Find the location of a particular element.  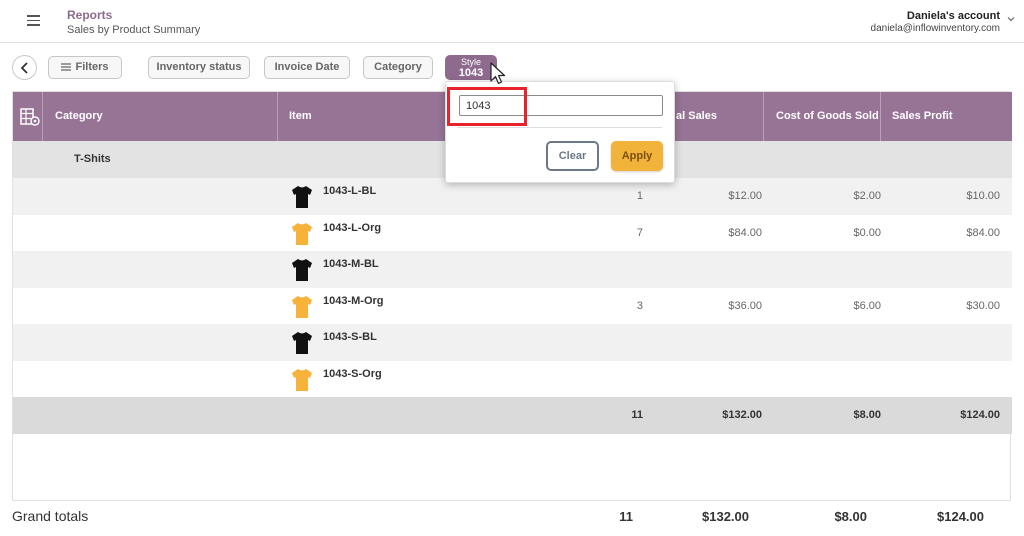

category-subtotal-row: 11 $132.00 $8.00 $124.00 is located at coordinates (512, 415).